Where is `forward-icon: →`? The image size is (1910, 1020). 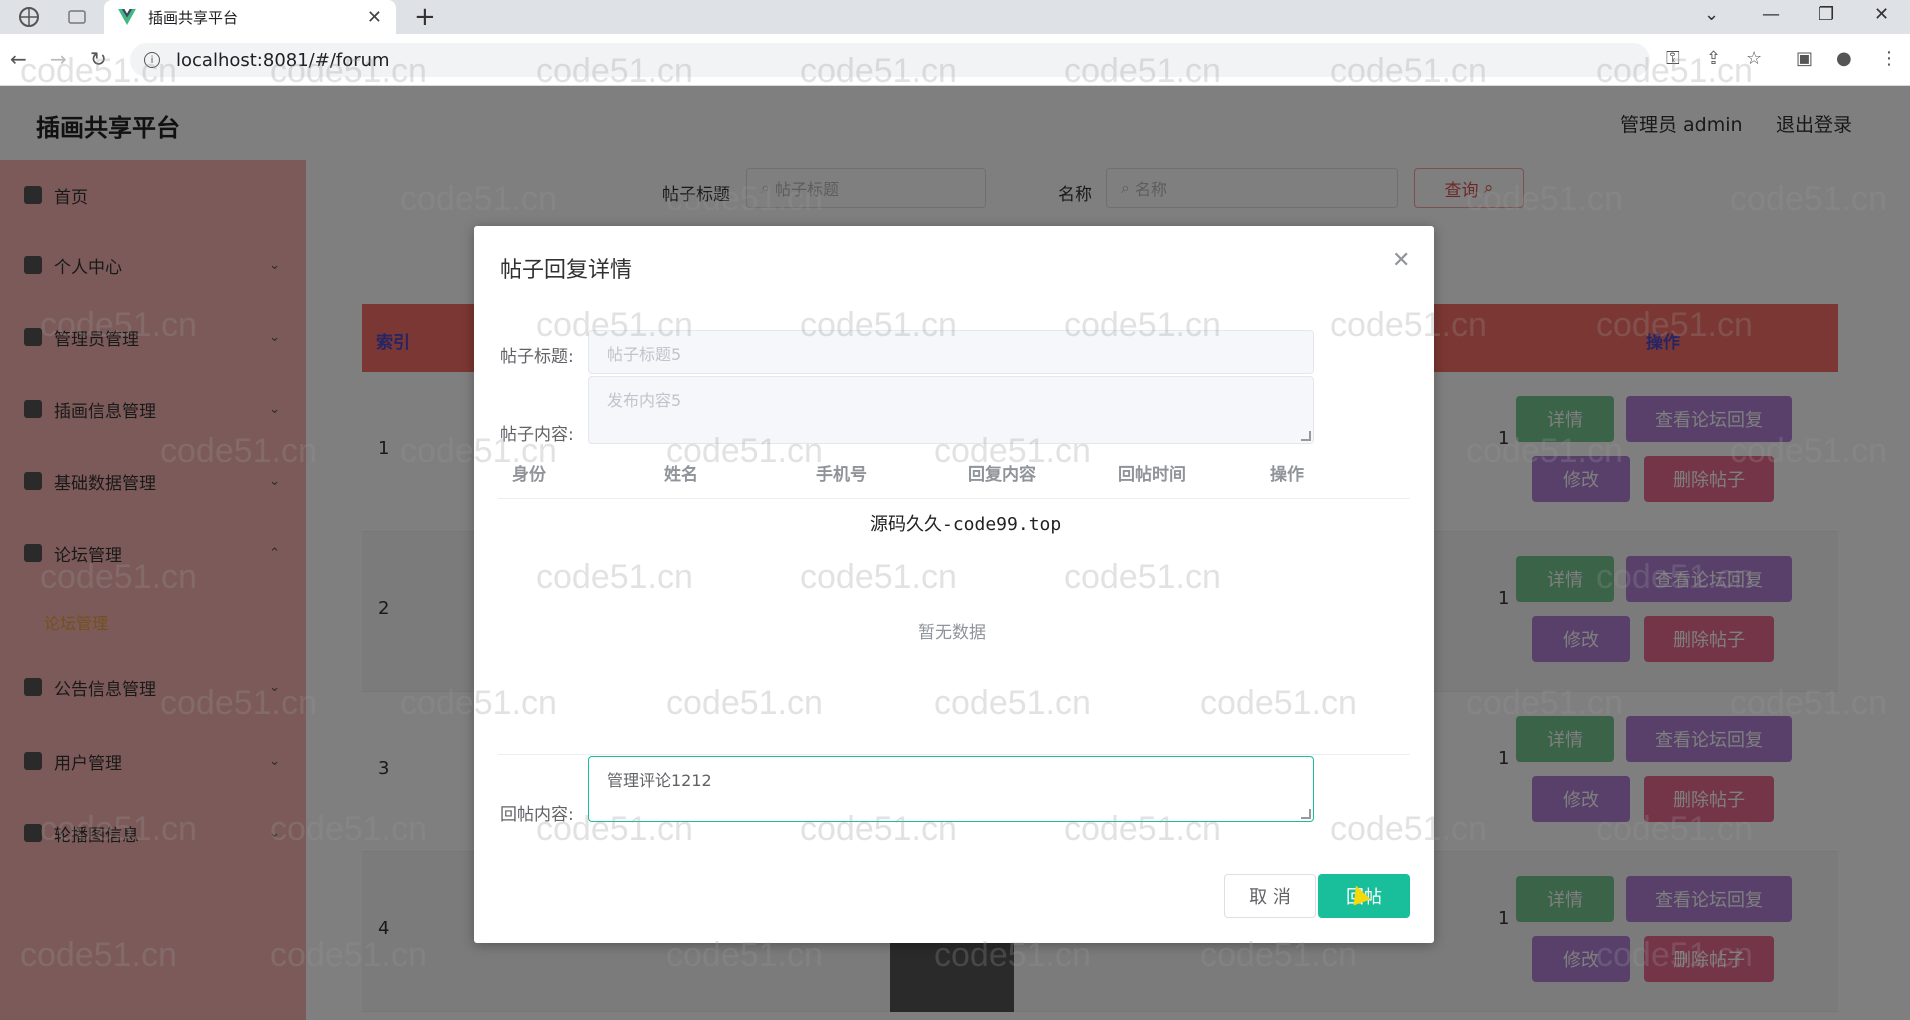
forward-icon: → is located at coordinates (58, 59).